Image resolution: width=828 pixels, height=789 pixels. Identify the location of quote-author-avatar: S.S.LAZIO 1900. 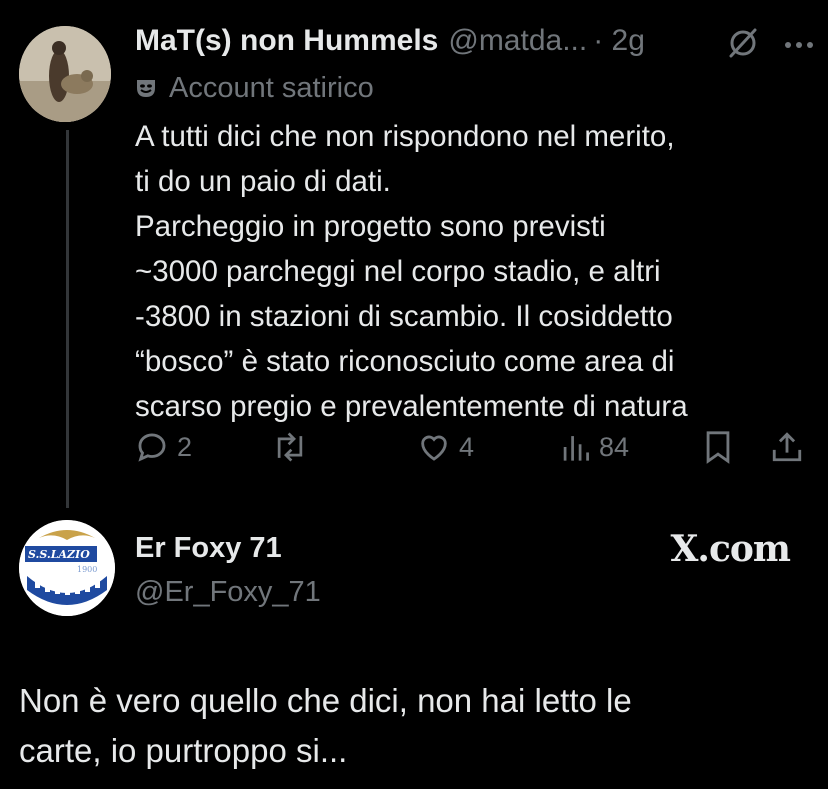
(67, 568).